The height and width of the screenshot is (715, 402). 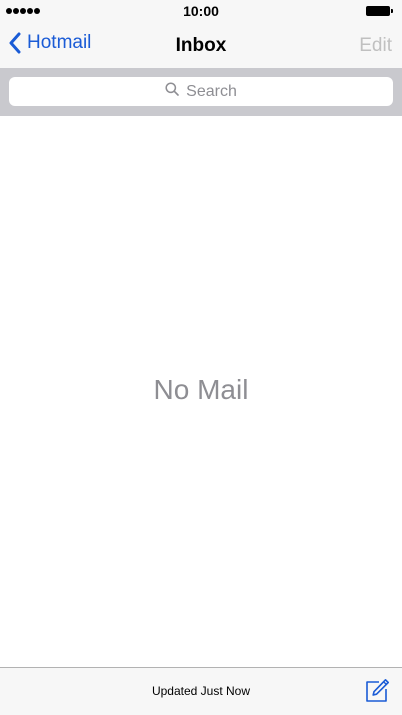 What do you see at coordinates (377, 691) in the screenshot?
I see `compose-button` at bounding box center [377, 691].